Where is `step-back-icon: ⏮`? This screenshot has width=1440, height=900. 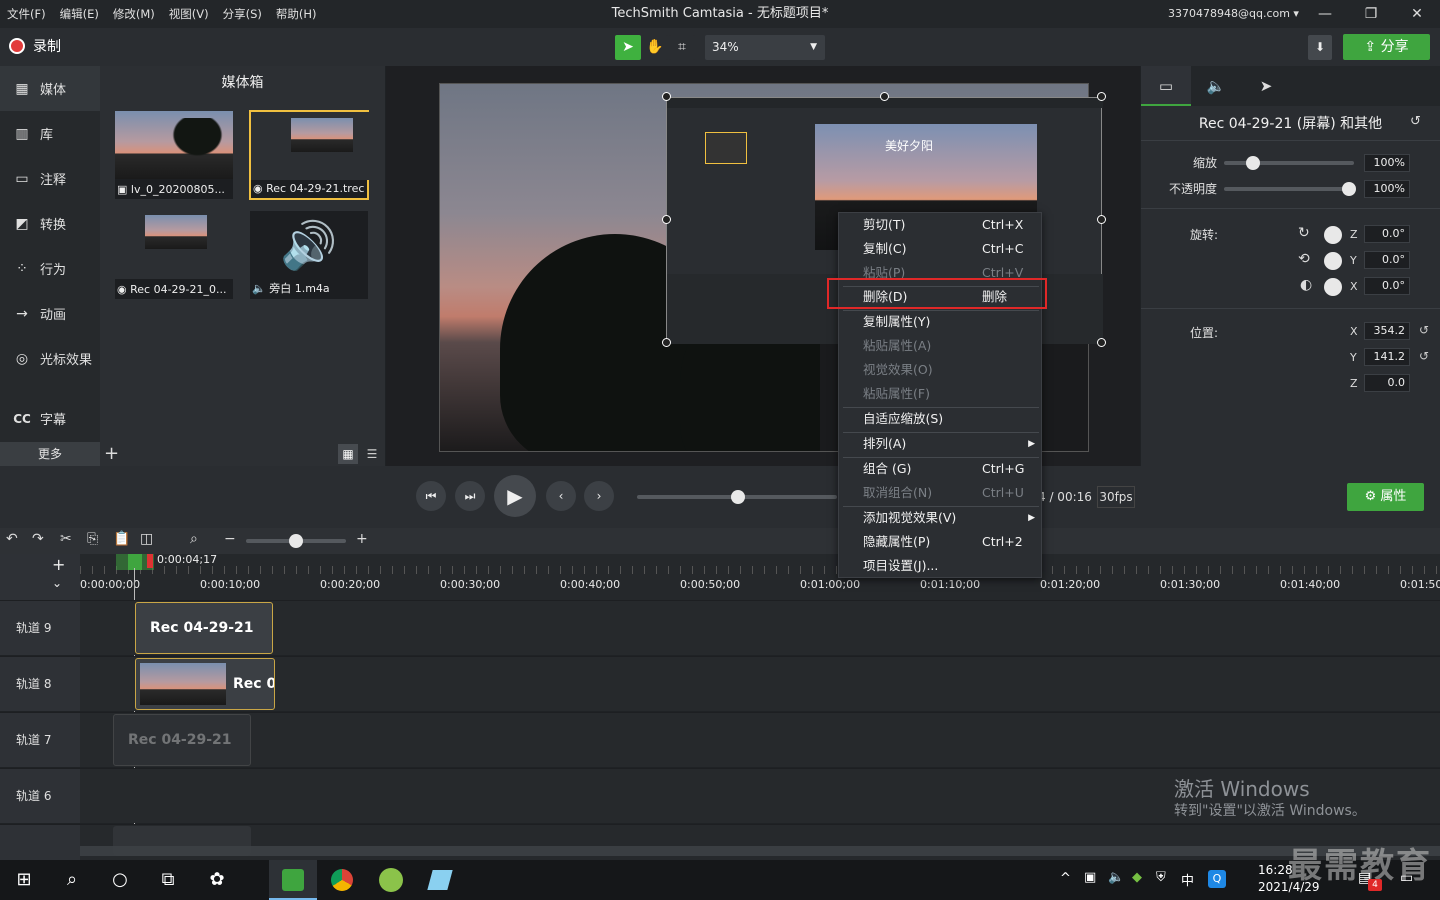
step-back-icon: ⏮ is located at coordinates (431, 496).